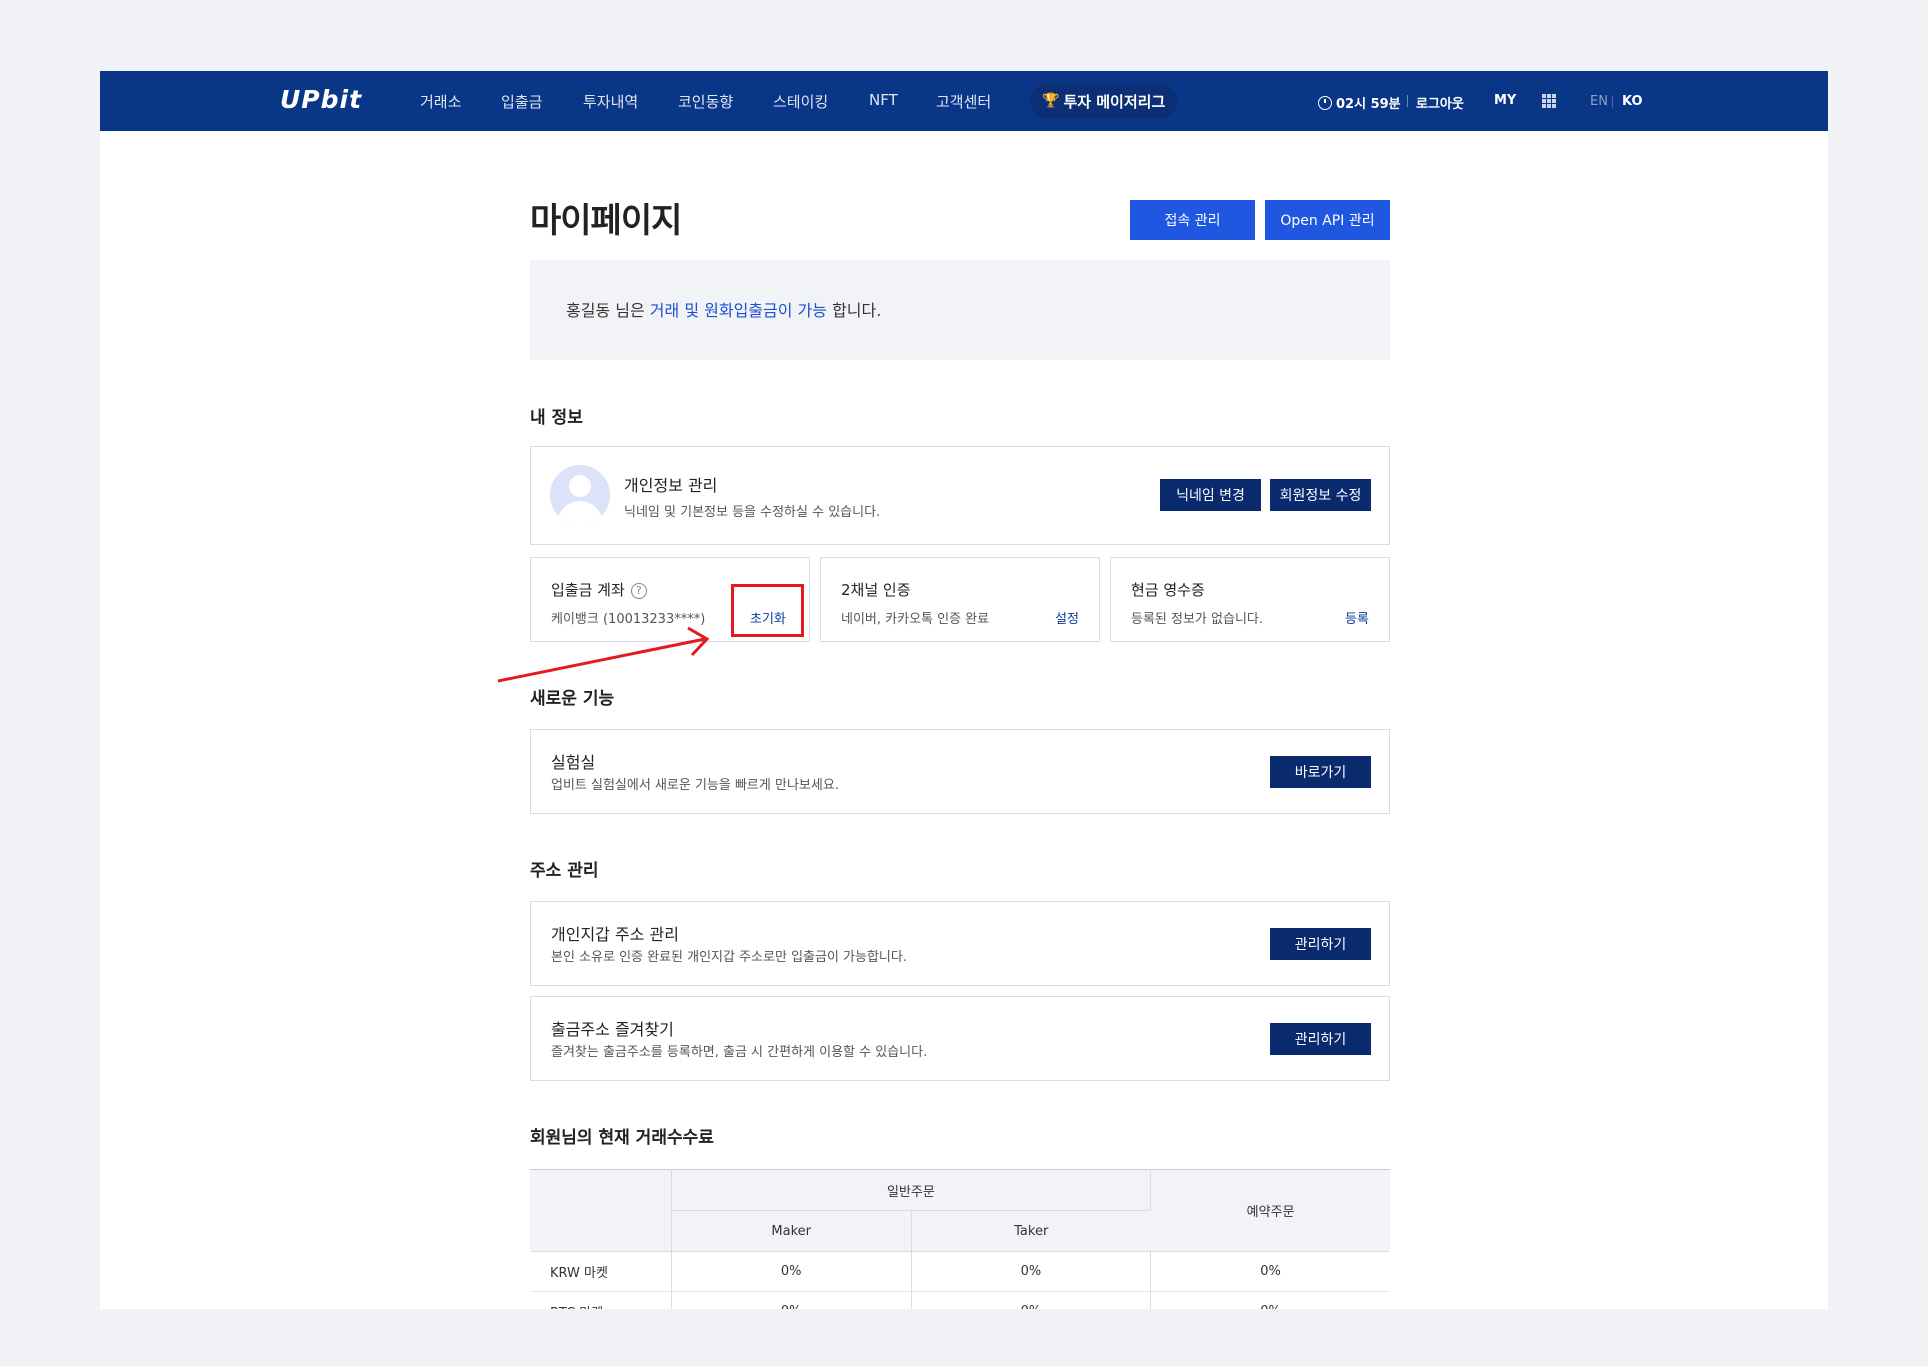 Image resolution: width=1928 pixels, height=1366 pixels. What do you see at coordinates (1320, 1039) in the screenshot?
I see `favorites-manage-button: 관리하기` at bounding box center [1320, 1039].